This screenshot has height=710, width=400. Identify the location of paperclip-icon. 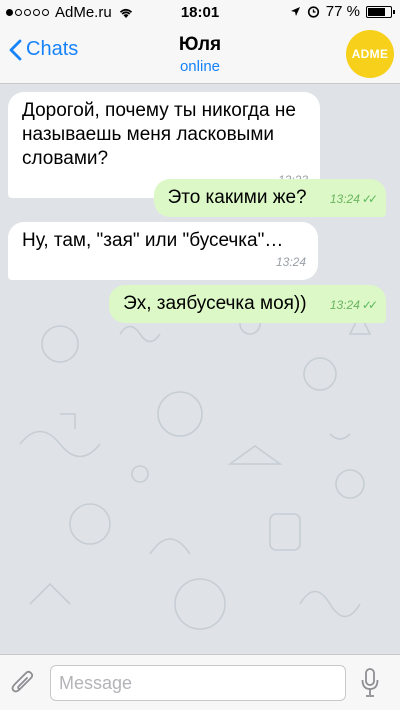
(23, 682).